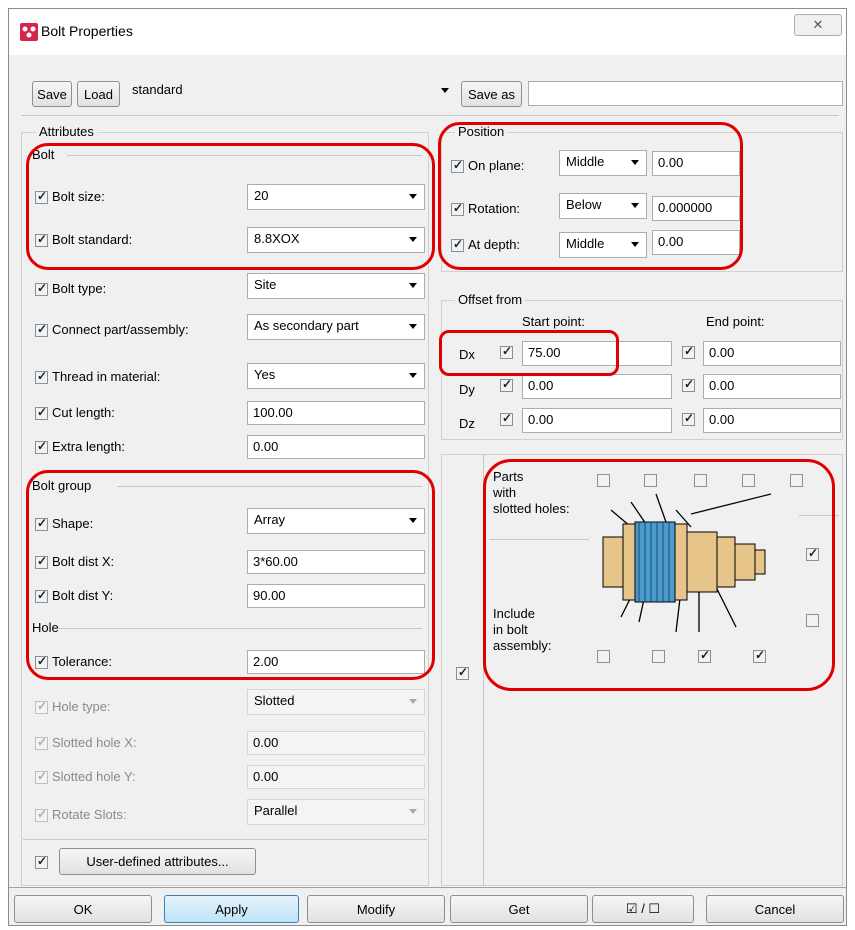 Image resolution: width=855 pixels, height=930 pixels. What do you see at coordinates (336, 376) in the screenshot?
I see `thread-select: Yes` at bounding box center [336, 376].